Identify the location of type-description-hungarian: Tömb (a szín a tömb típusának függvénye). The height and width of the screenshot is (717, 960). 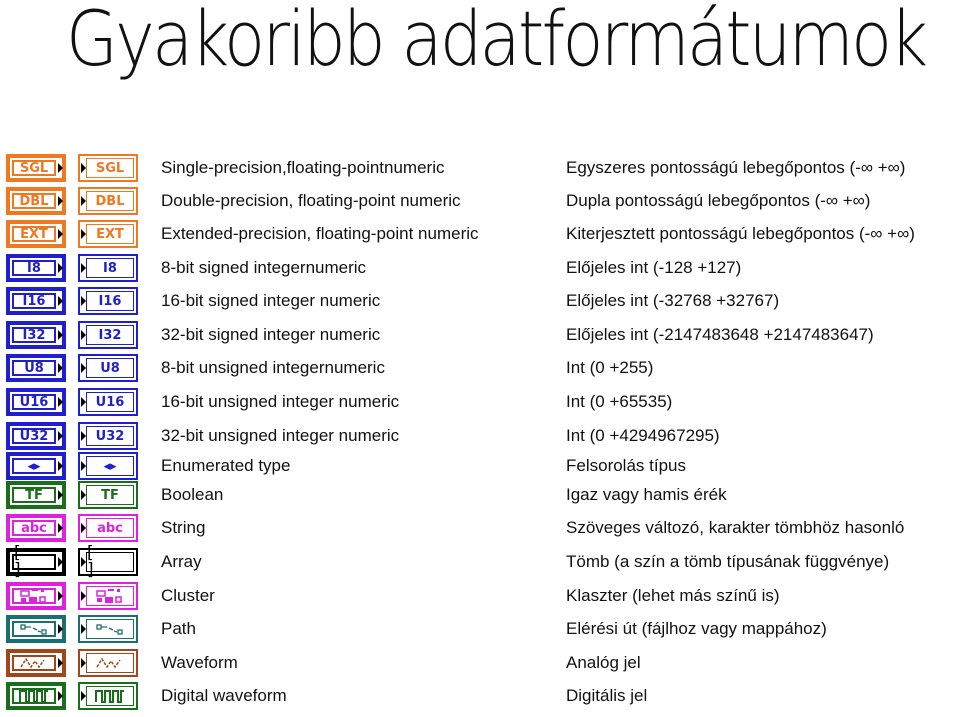
(728, 561).